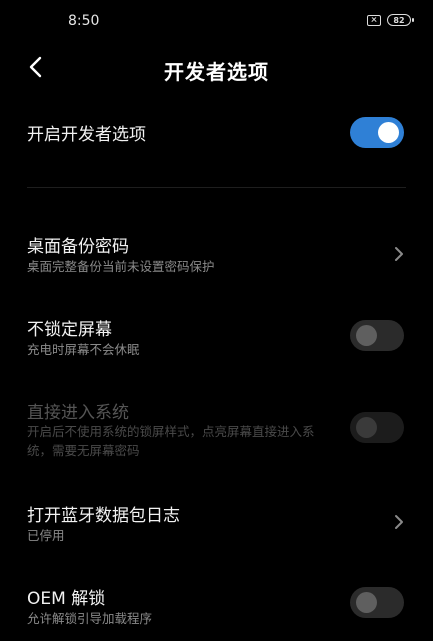 The height and width of the screenshot is (641, 433). What do you see at coordinates (66, 599) in the screenshot?
I see `setting-title: OEM 解锁` at bounding box center [66, 599].